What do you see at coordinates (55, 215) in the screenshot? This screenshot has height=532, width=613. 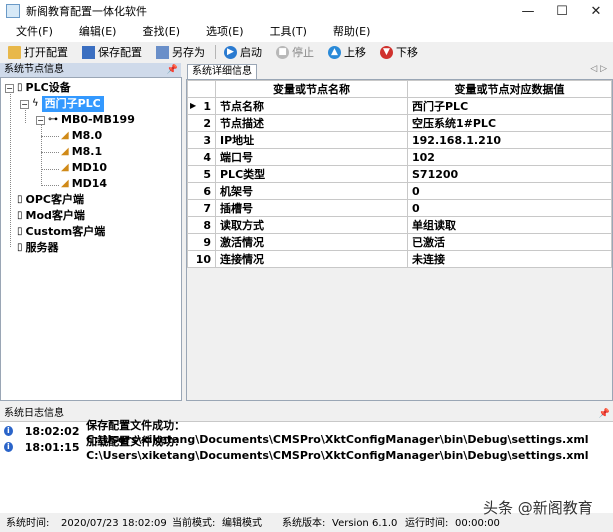 I see `tree-node-label: Mod客户端` at bounding box center [55, 215].